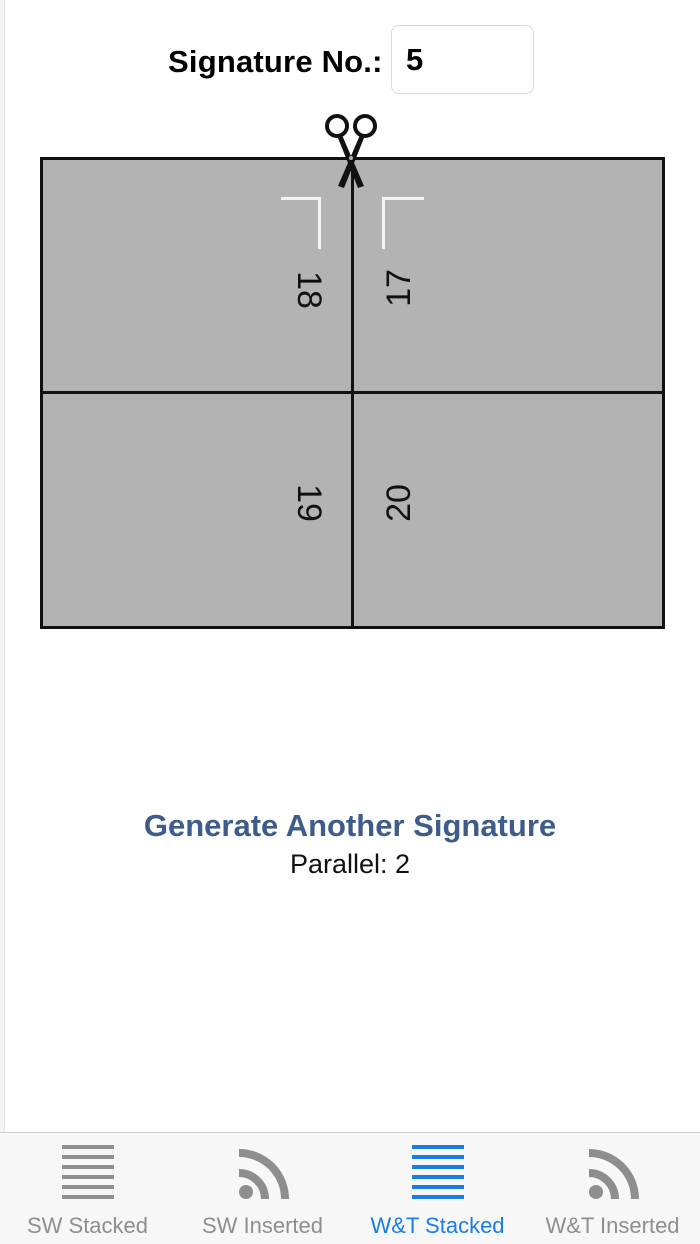  Describe the element at coordinates (437, 1225) in the screenshot. I see `tab-label-wt-stacked: W&T Stacked` at that location.